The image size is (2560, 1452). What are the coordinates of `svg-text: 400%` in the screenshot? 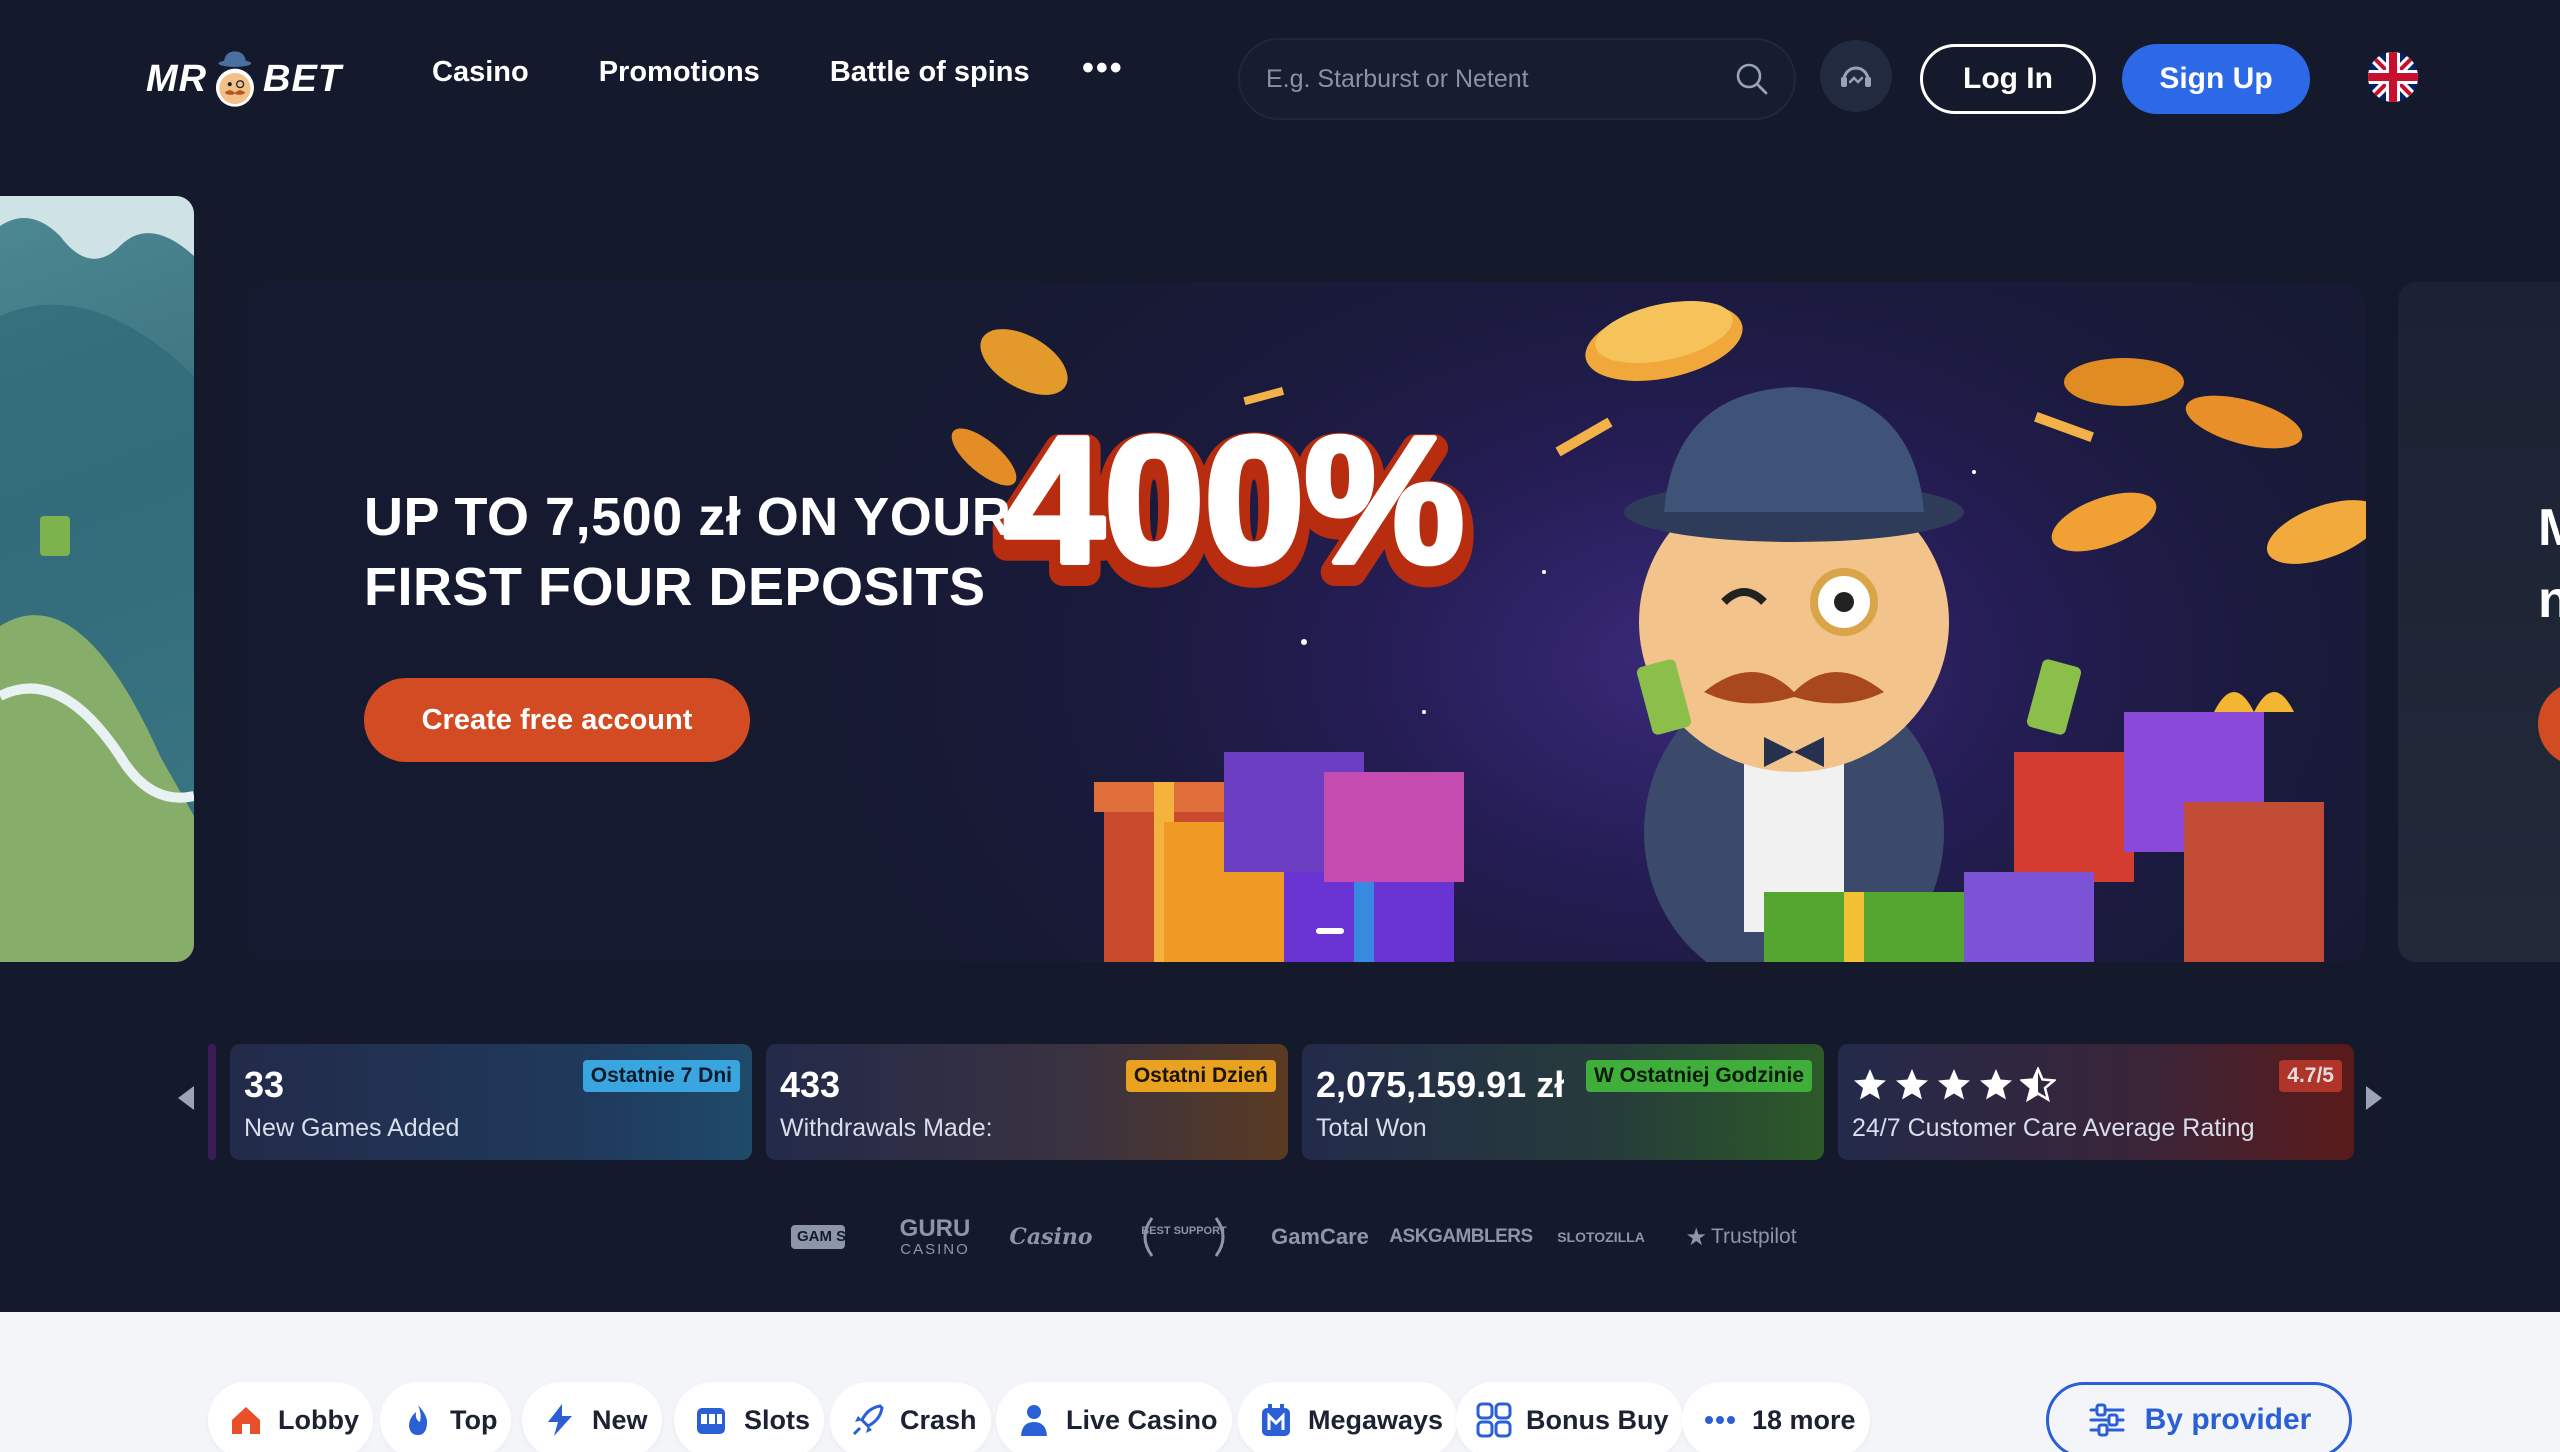 It's located at (1234, 500).